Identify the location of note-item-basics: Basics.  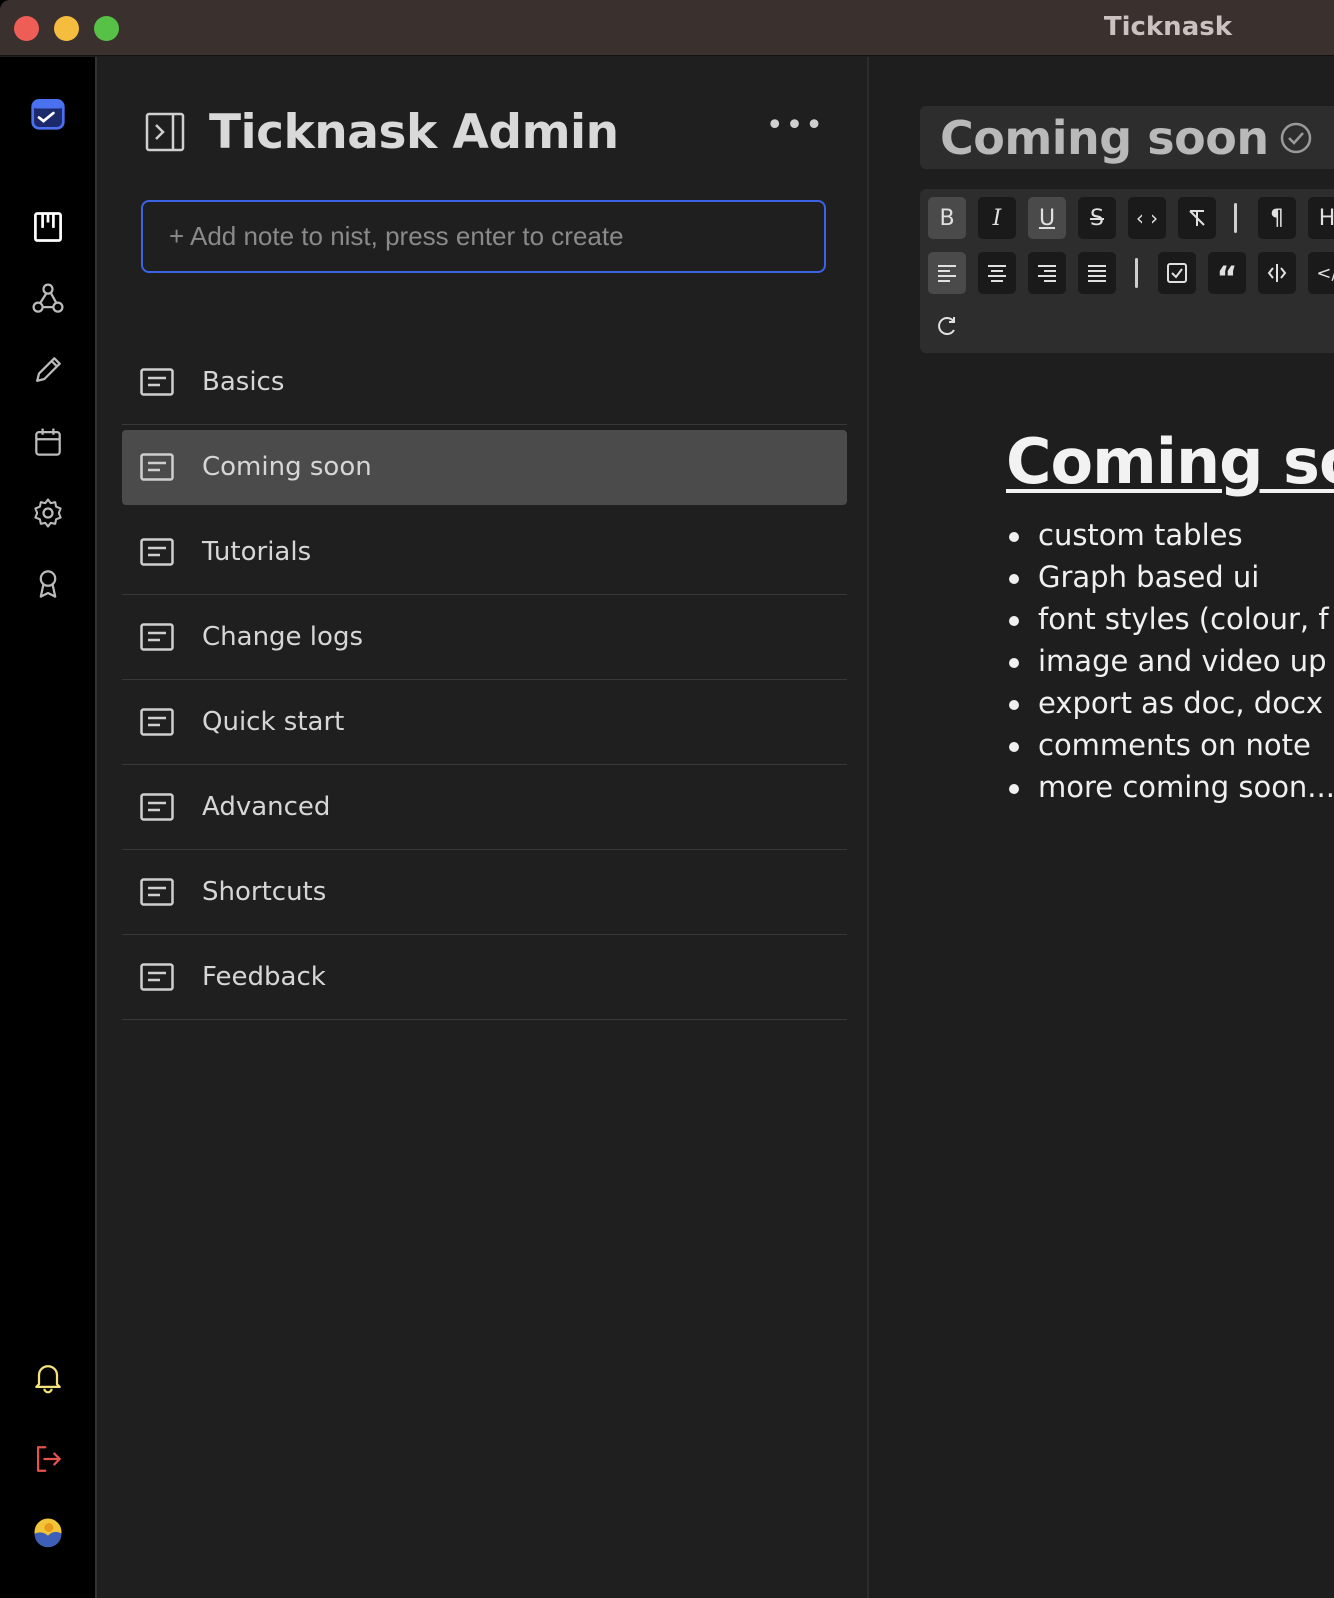
(484, 382).